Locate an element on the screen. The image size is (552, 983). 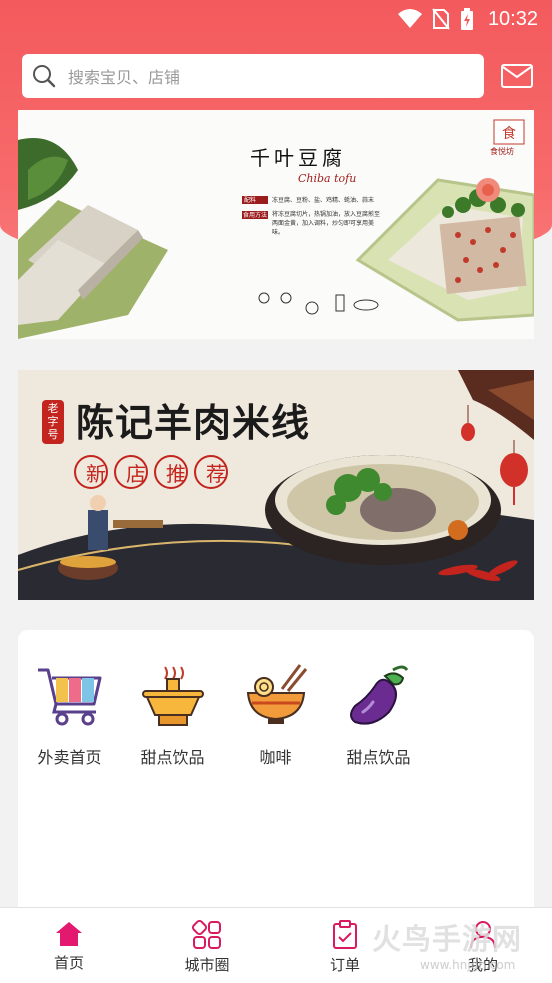
tab-label: 订单 is located at coordinates (344, 965).